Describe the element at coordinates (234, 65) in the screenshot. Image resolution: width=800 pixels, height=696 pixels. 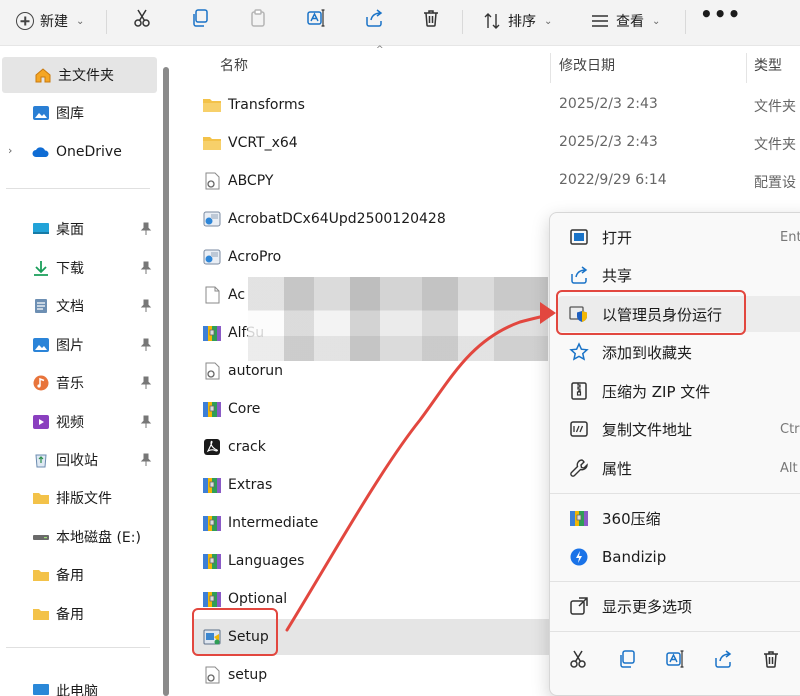
I see `column-header-name: 名称` at that location.